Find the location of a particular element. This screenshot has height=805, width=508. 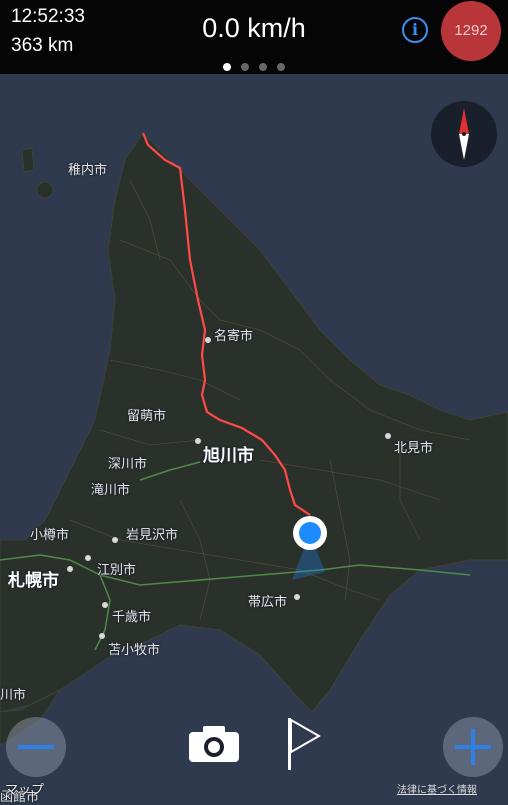

current-speed: 0.0 km/h is located at coordinates (254, 28).